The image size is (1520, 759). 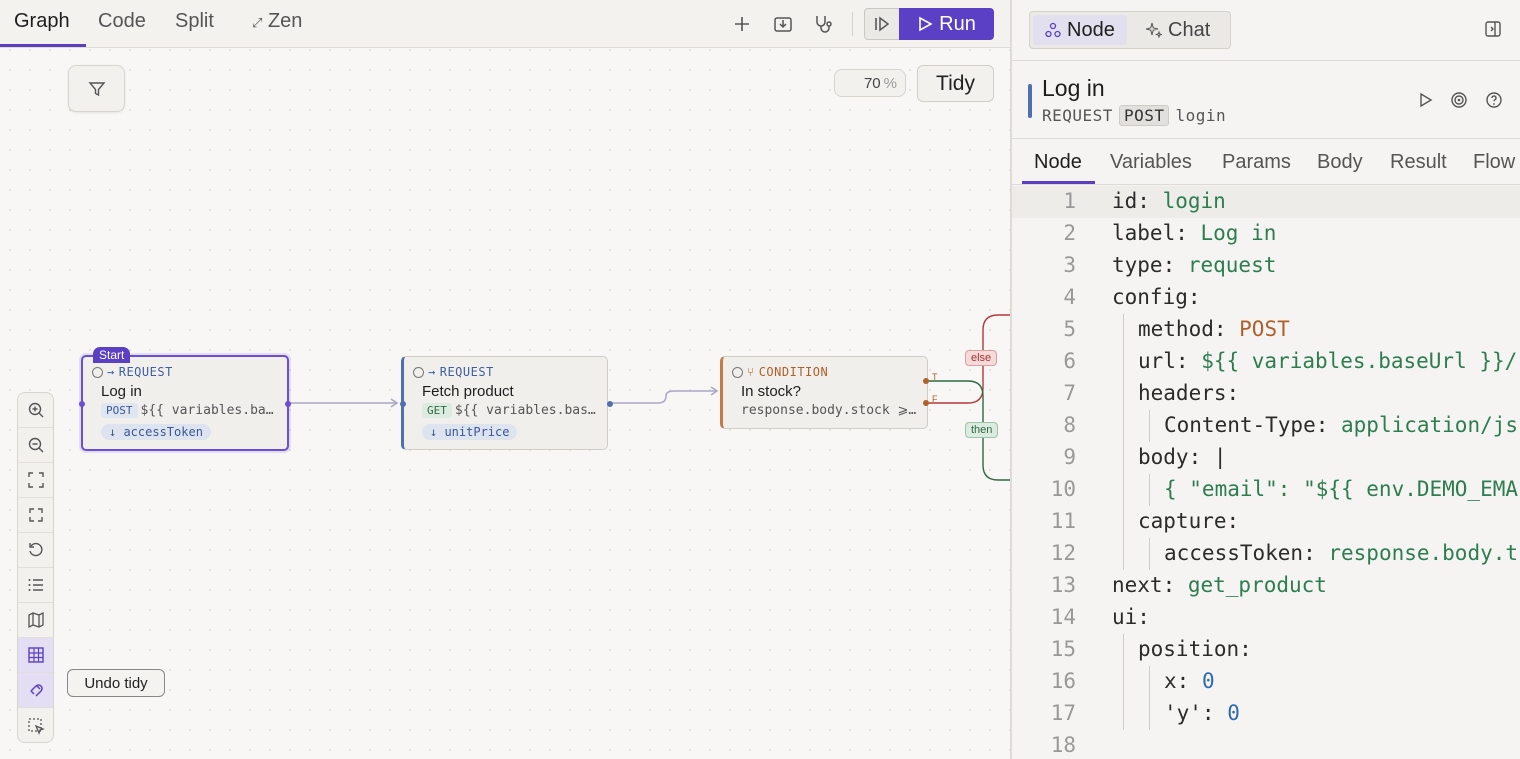 I want to click on sparkle-icon, so click(x=1154, y=30).